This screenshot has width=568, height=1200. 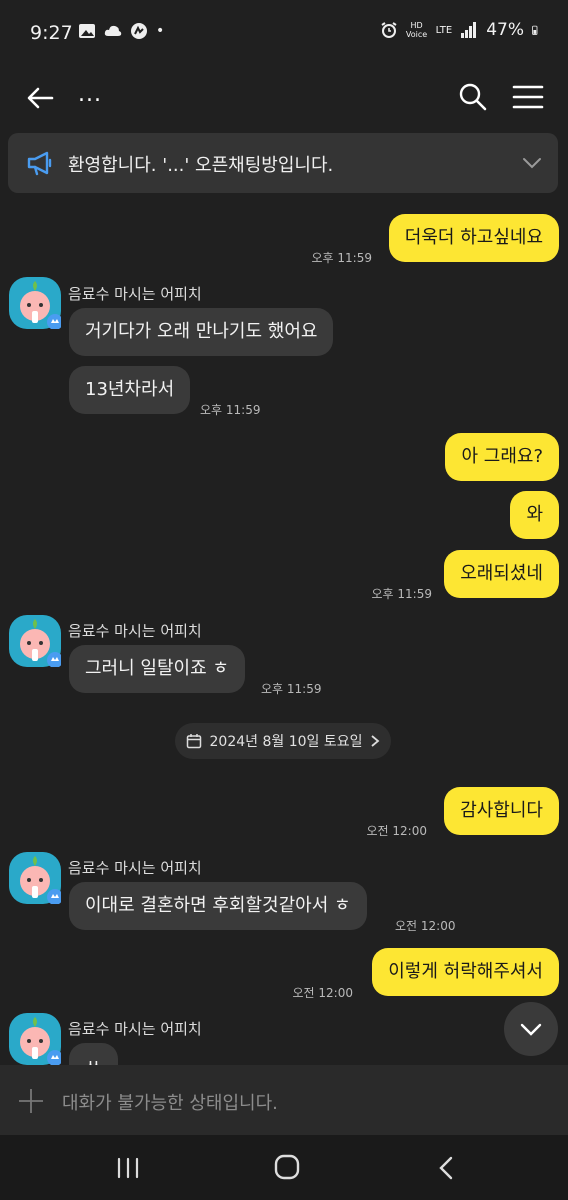 What do you see at coordinates (193, 741) in the screenshot?
I see `calendar-icon` at bounding box center [193, 741].